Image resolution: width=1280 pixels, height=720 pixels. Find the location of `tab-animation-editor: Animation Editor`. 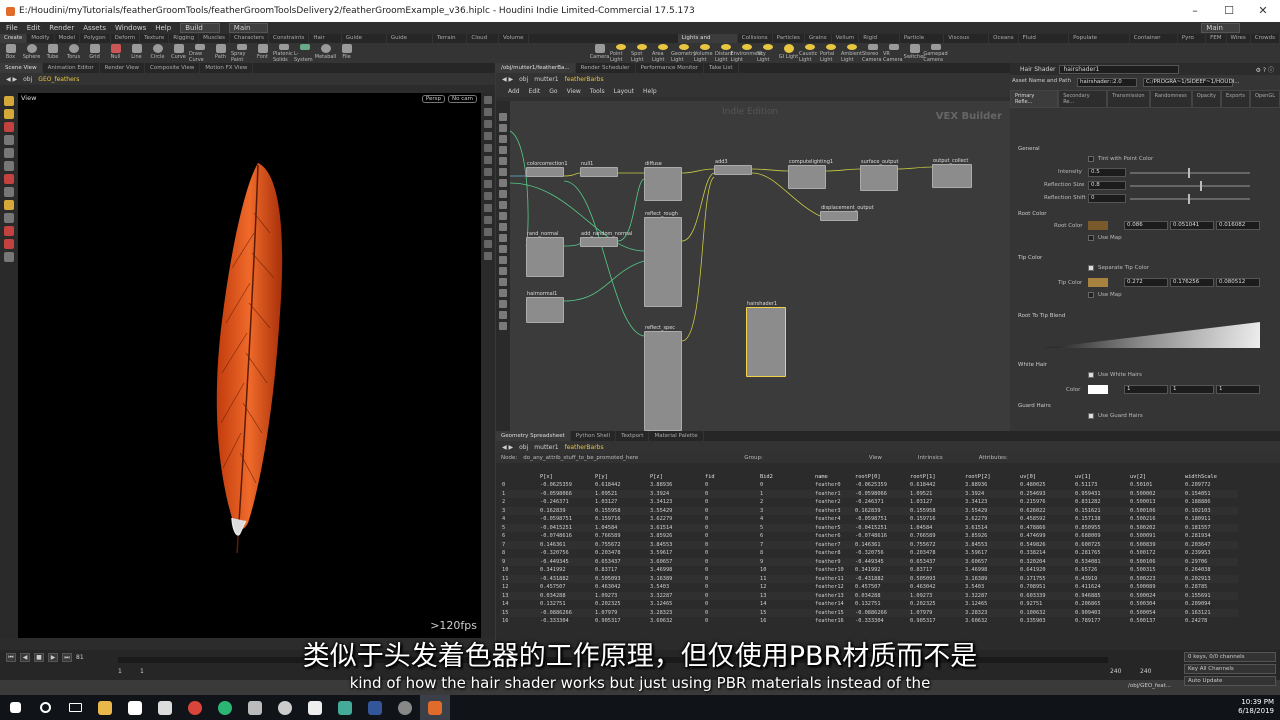

tab-animation-editor: Animation Editor is located at coordinates (71, 68).